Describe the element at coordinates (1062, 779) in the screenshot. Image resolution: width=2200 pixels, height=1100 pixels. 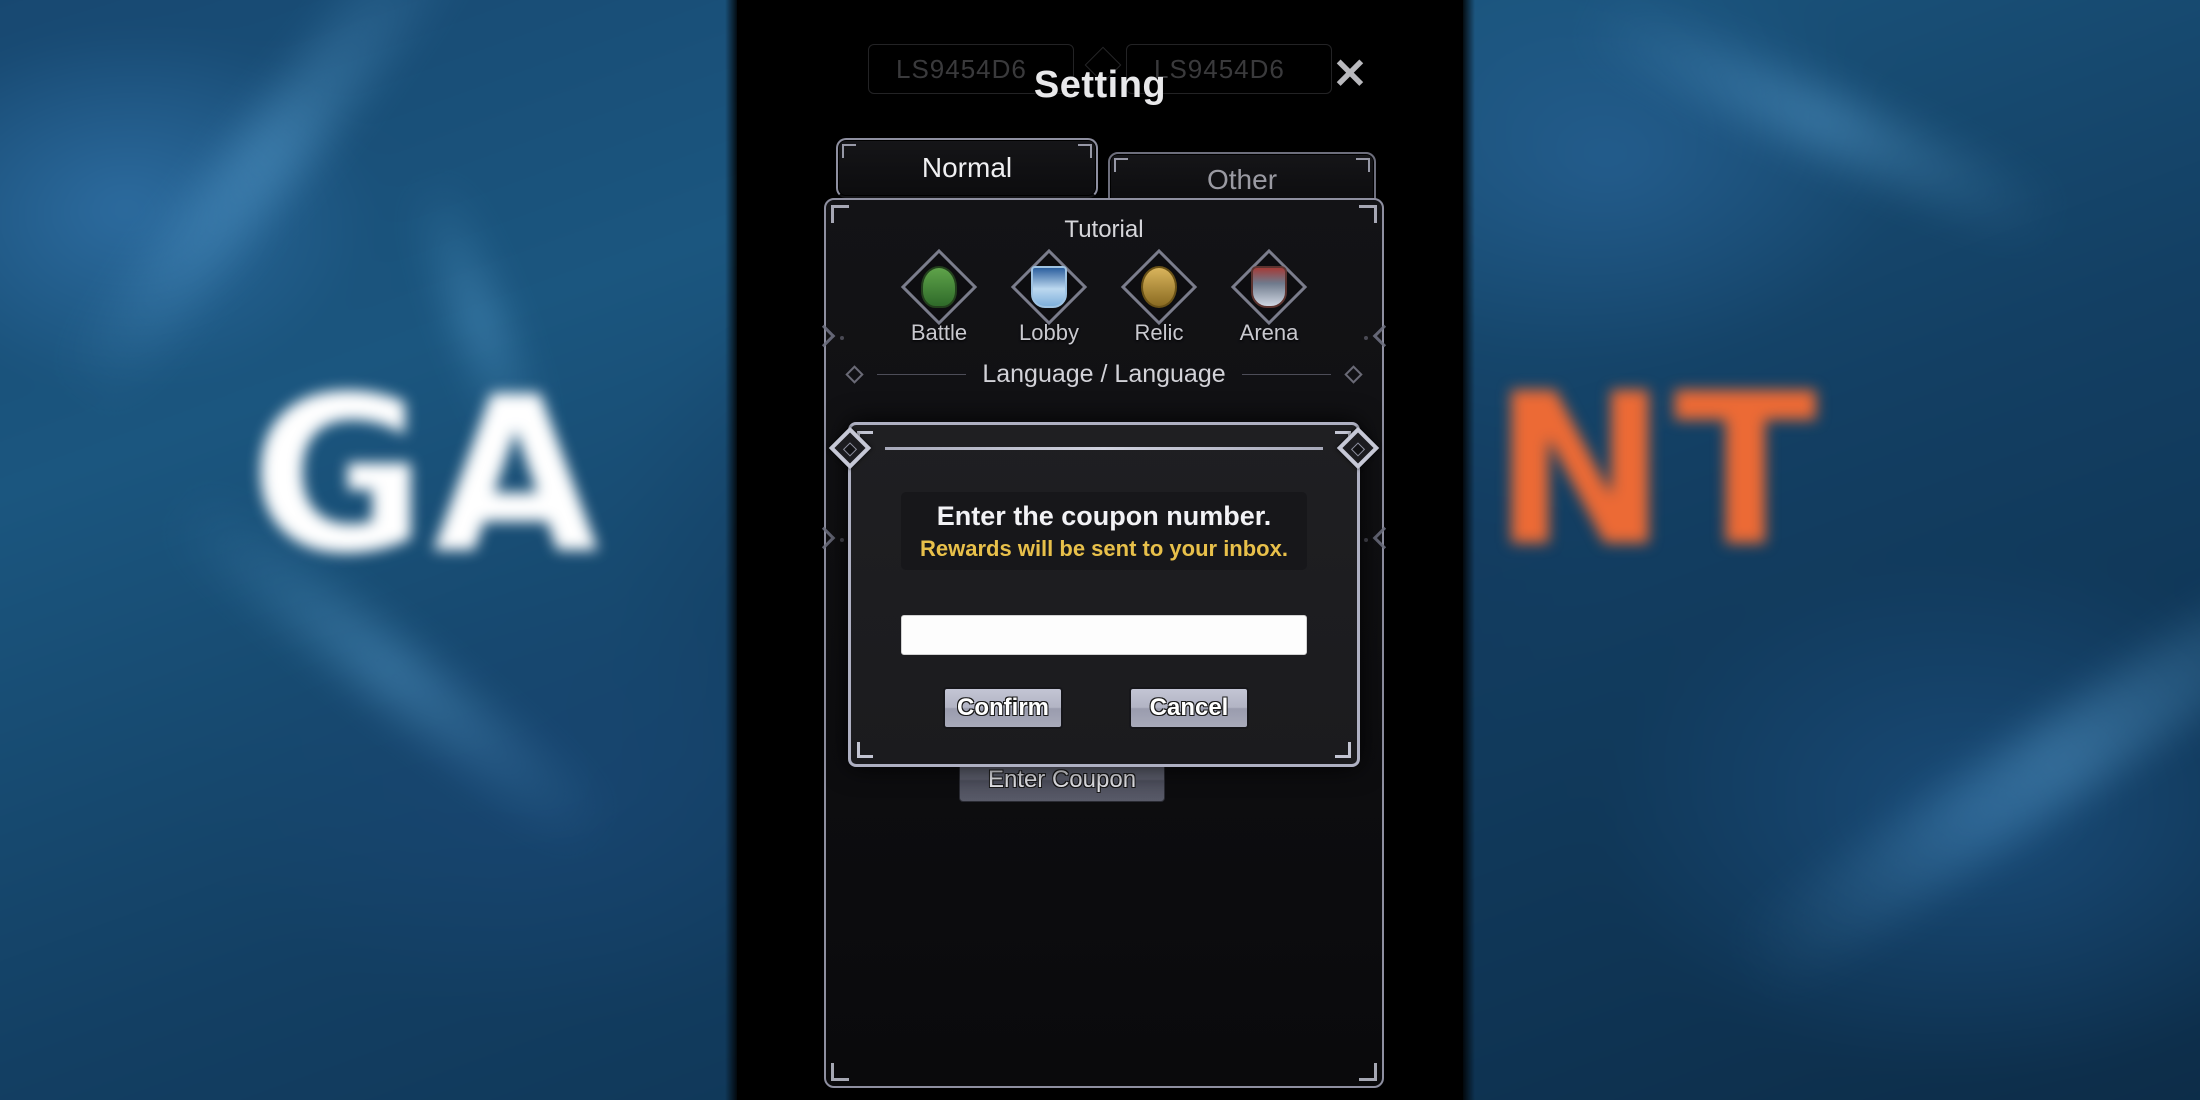
I see `enter-coupon-label: Enter Coupon` at that location.